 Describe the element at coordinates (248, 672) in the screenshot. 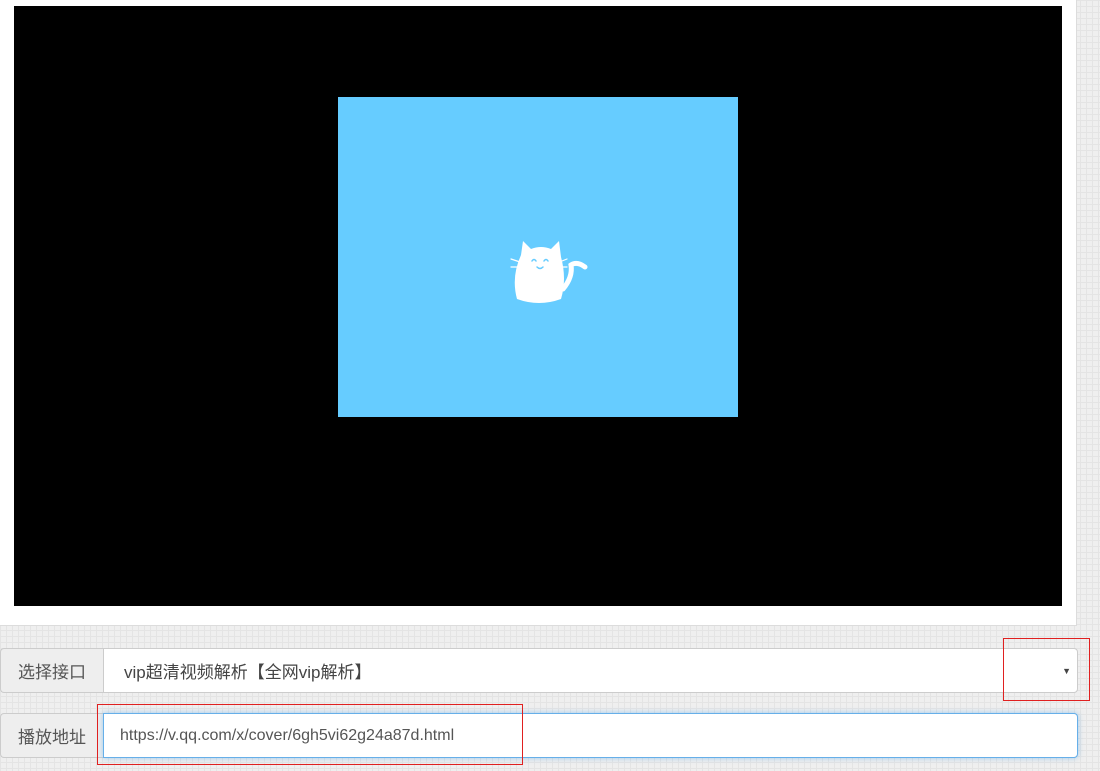

I see `interface-selected-value: vip超清视频解析【全网vip解析】` at that location.